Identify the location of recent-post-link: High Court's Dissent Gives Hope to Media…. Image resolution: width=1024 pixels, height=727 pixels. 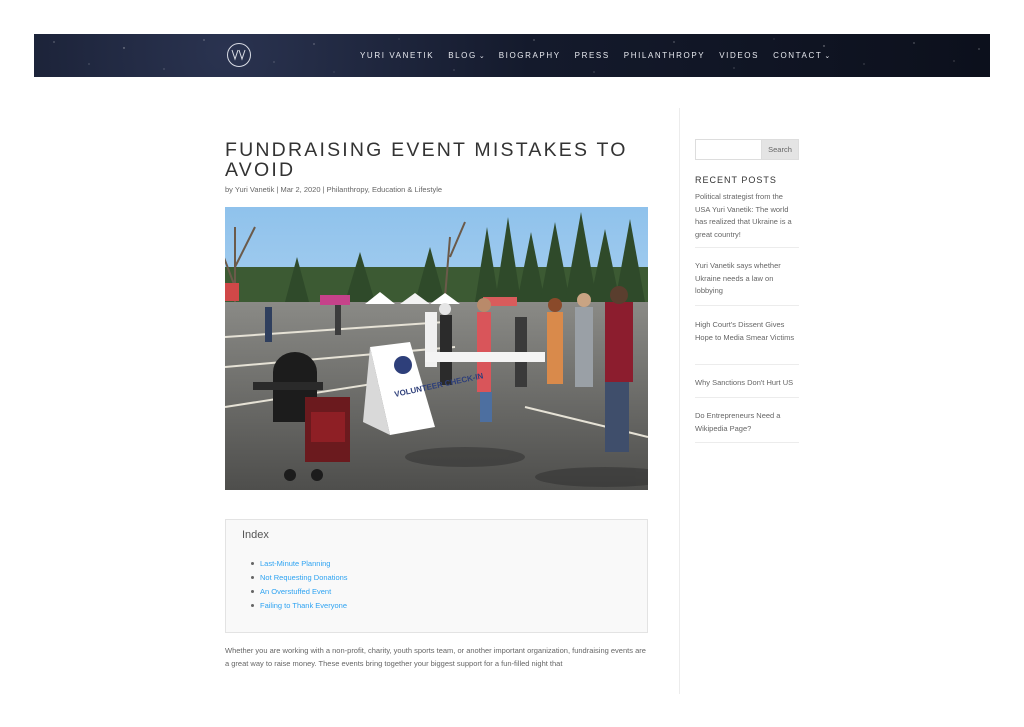
(747, 335).